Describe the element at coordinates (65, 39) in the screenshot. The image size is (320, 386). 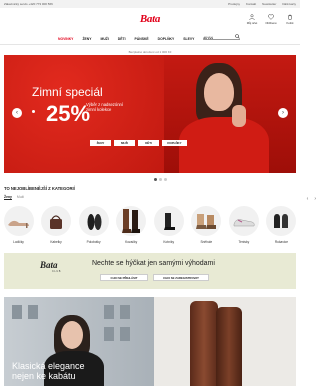
I see `nav-item-novinky: NOVINKY` at that location.